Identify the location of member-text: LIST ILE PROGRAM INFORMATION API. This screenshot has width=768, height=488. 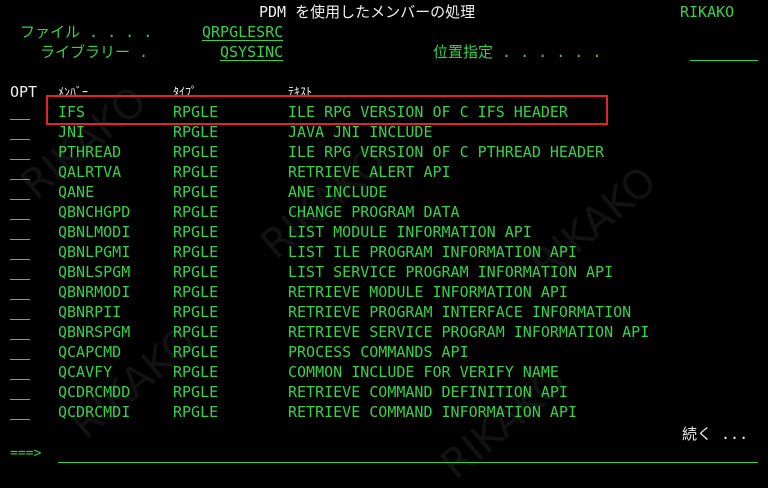
(432, 252).